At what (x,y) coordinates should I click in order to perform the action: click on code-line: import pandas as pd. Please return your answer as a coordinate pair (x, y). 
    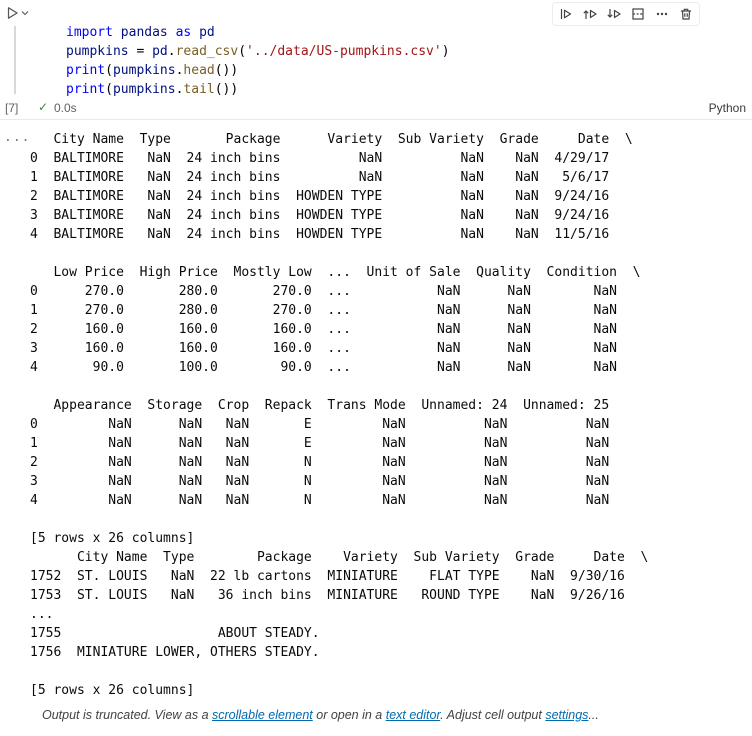
    Looking at the image, I should click on (140, 32).